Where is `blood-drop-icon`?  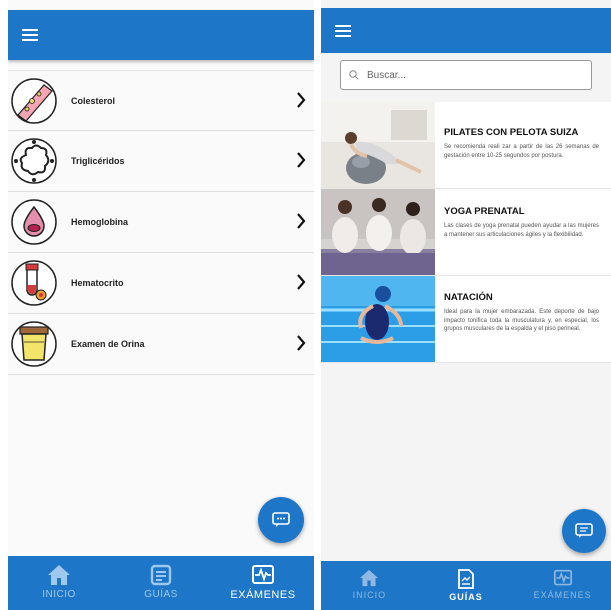
blood-drop-icon is located at coordinates (34, 222).